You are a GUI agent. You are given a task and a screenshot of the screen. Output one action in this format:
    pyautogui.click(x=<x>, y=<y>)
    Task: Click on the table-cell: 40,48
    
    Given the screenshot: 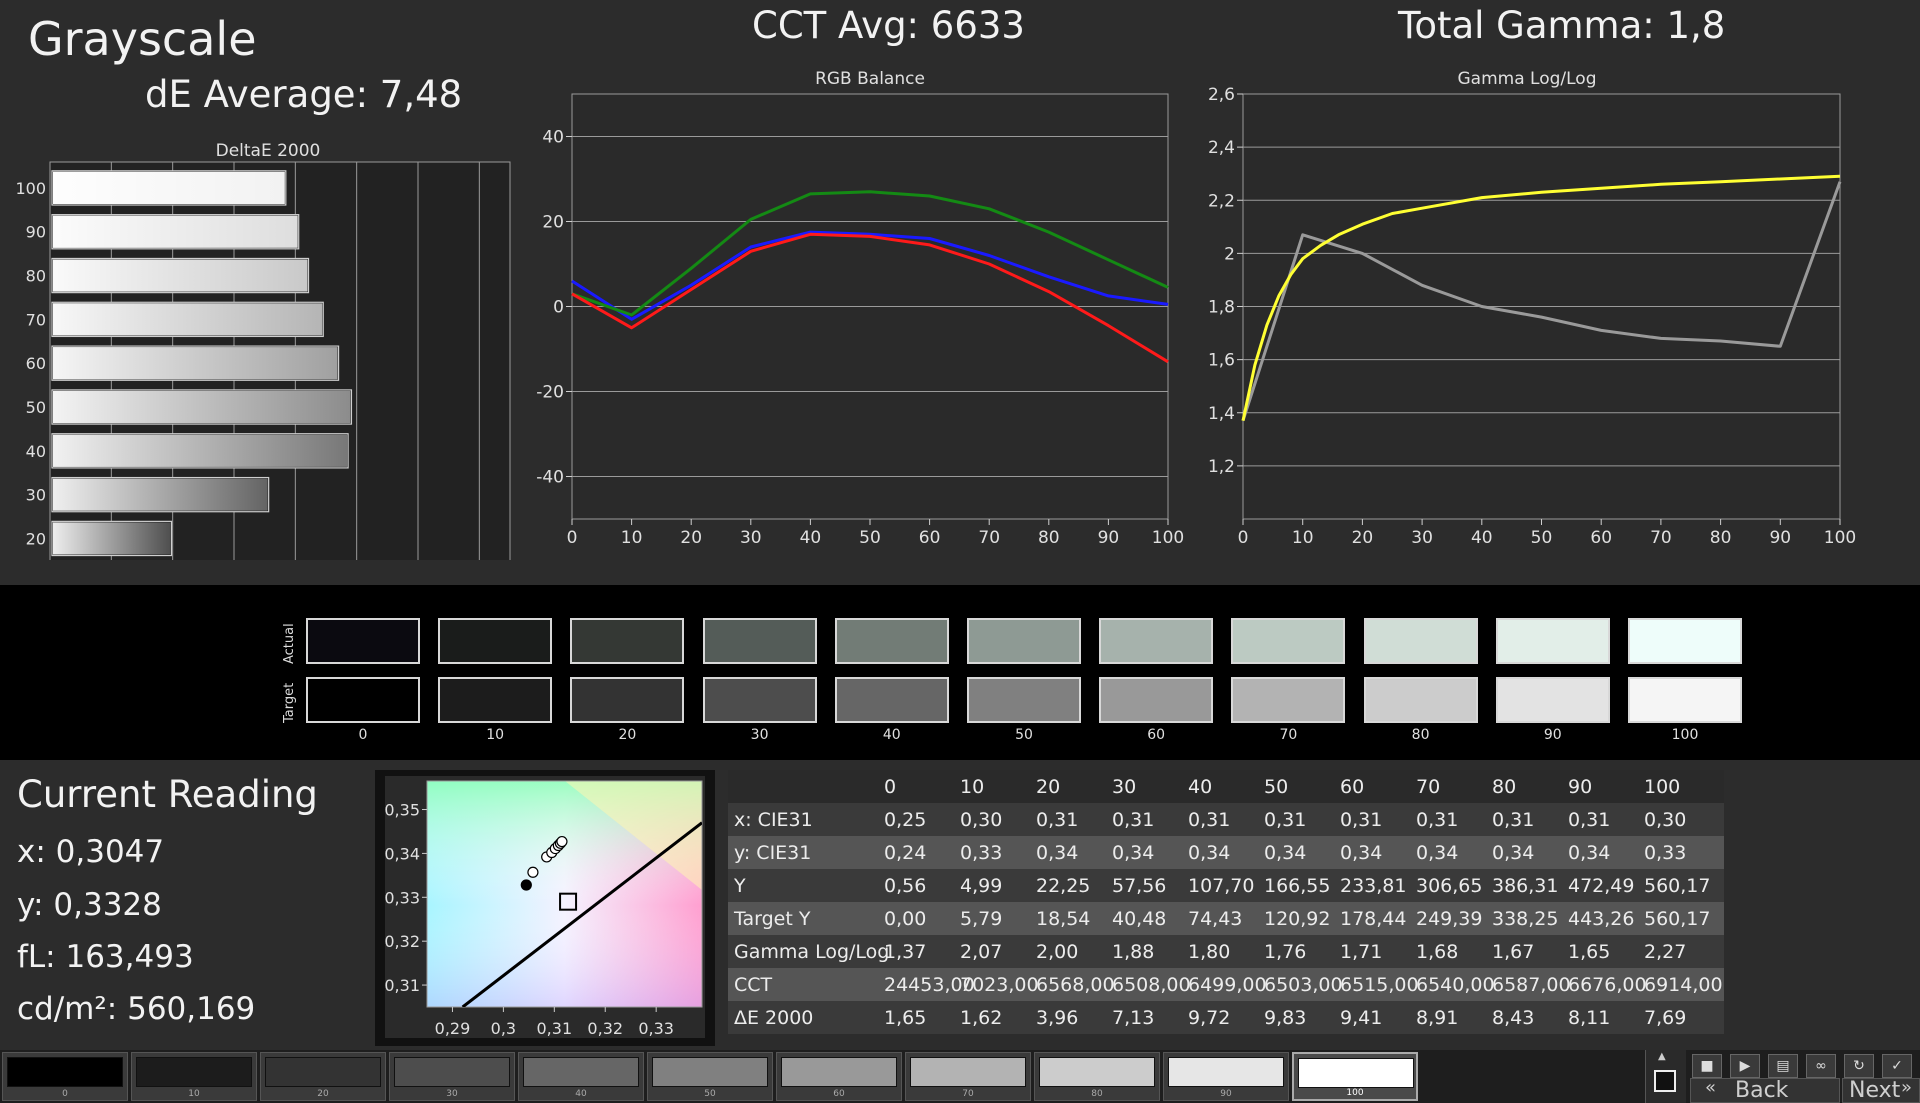 What is the action you would take?
    pyautogui.click(x=1139, y=918)
    